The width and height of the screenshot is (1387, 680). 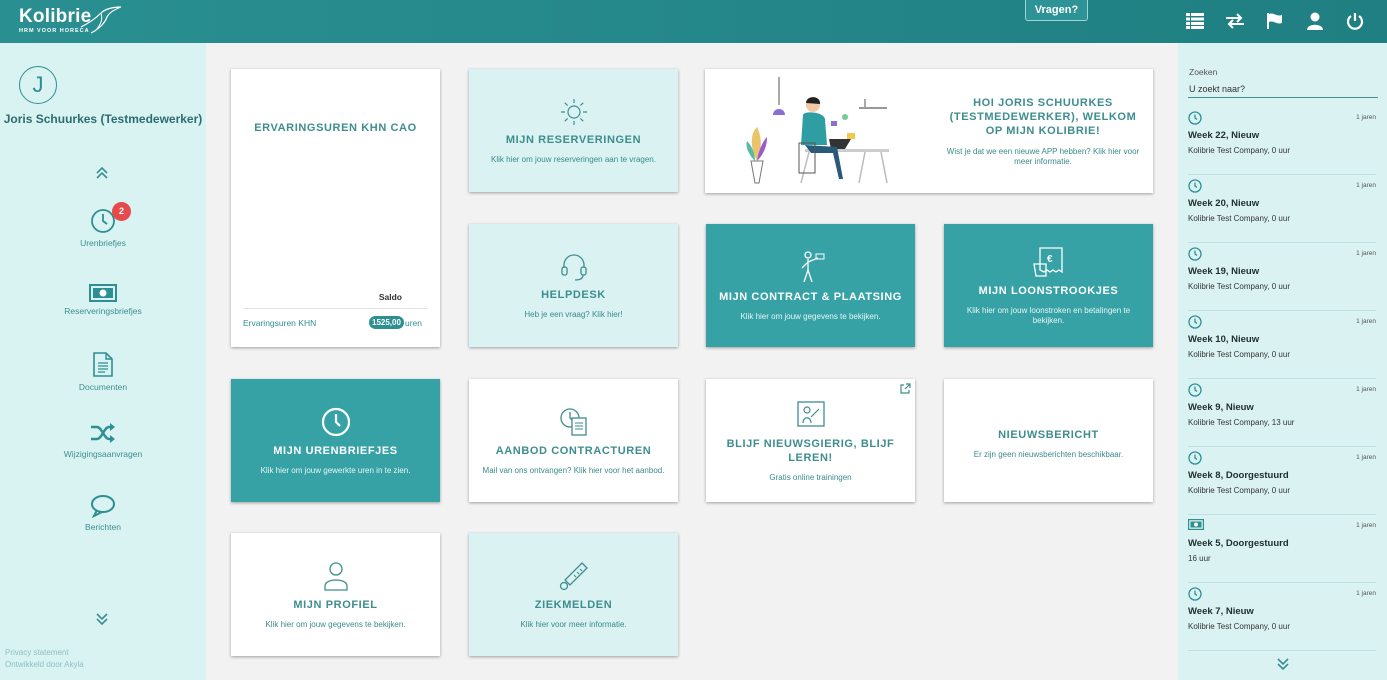 What do you see at coordinates (121, 211) in the screenshot?
I see `notification-badge: 2` at bounding box center [121, 211].